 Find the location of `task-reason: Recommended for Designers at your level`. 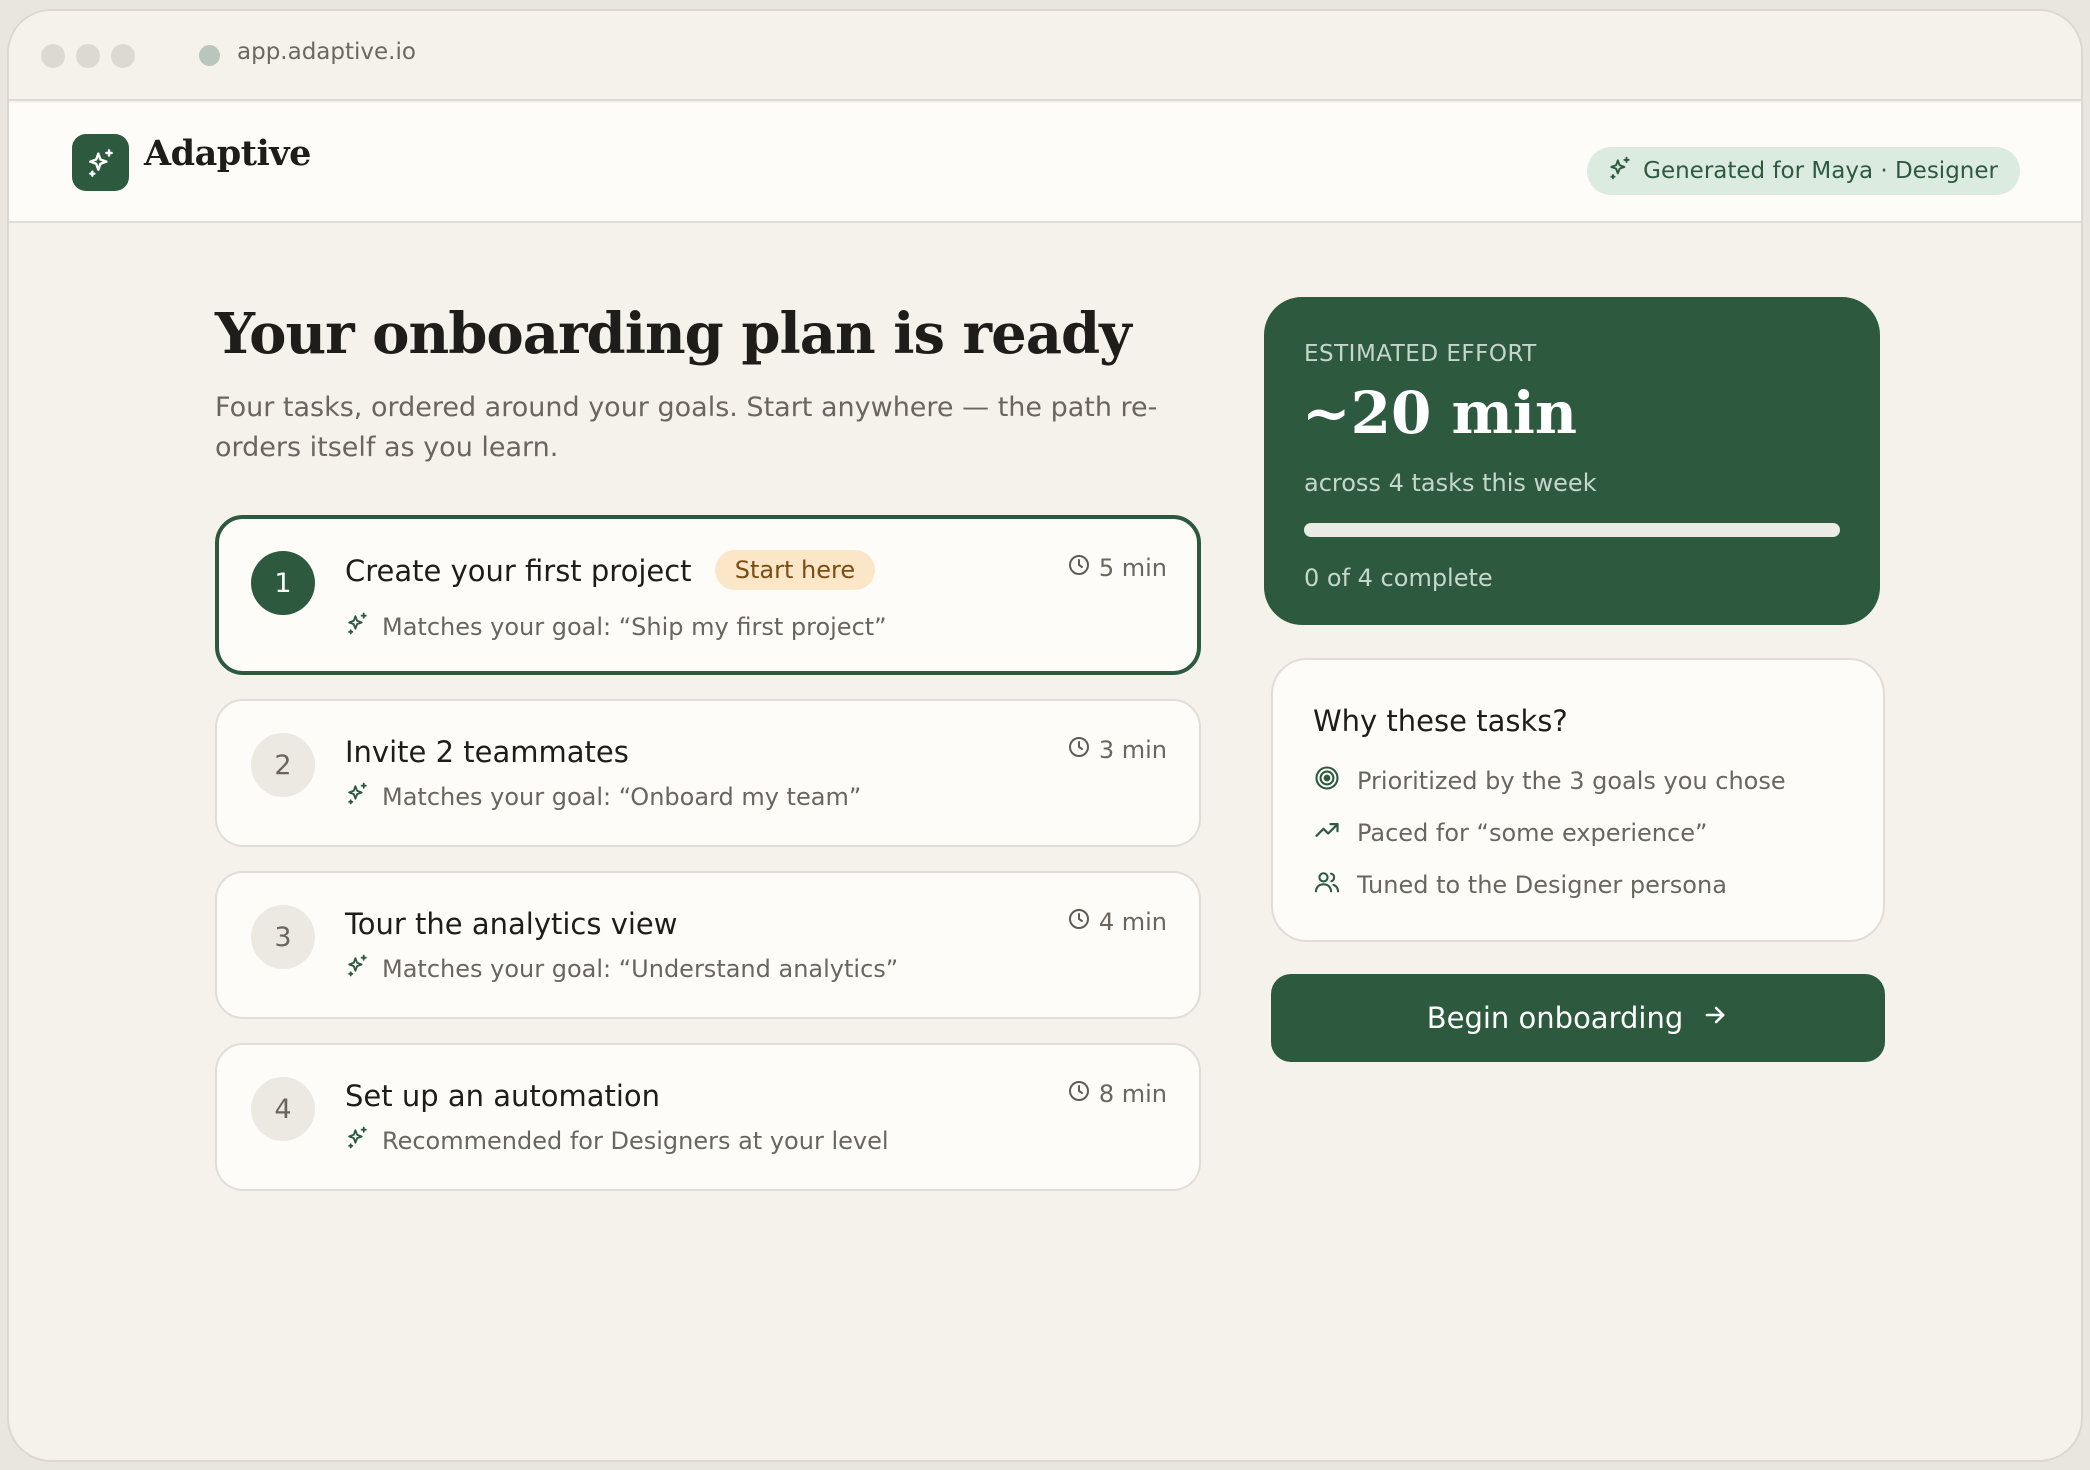

task-reason: Recommended for Designers at your level is located at coordinates (617, 1140).